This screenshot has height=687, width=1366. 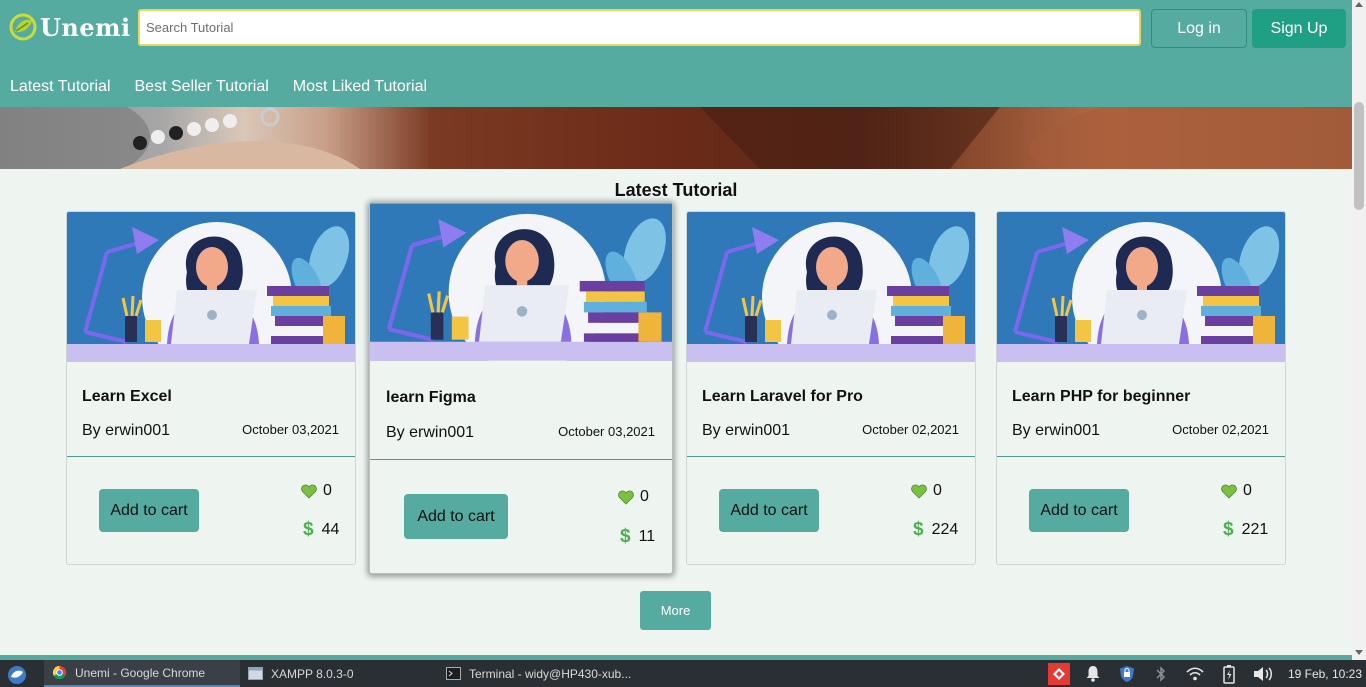 I want to click on system-tray: 19 Feb, 10:23, so click(x=1206, y=673).